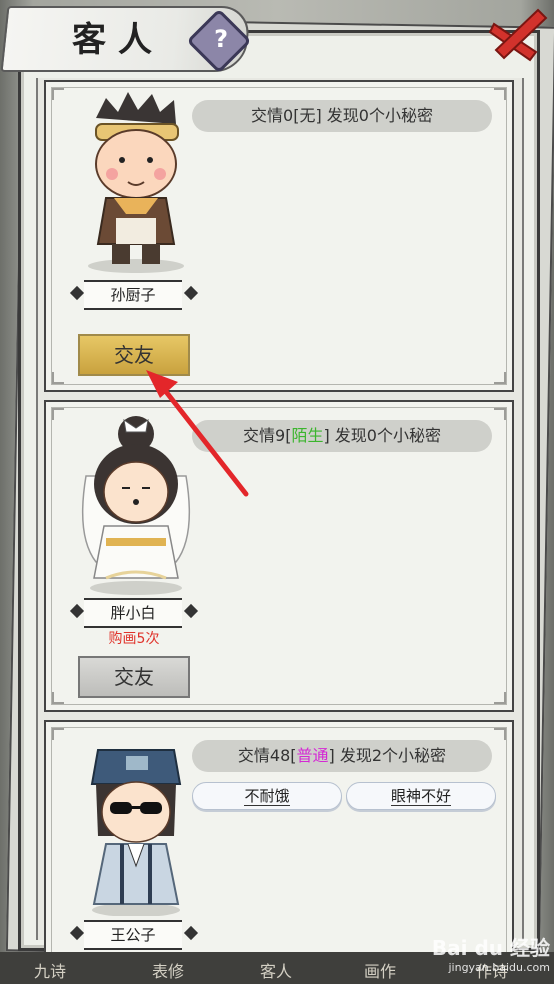 The image size is (554, 984). I want to click on guest-name-tag: 孙厨子, so click(134, 295).